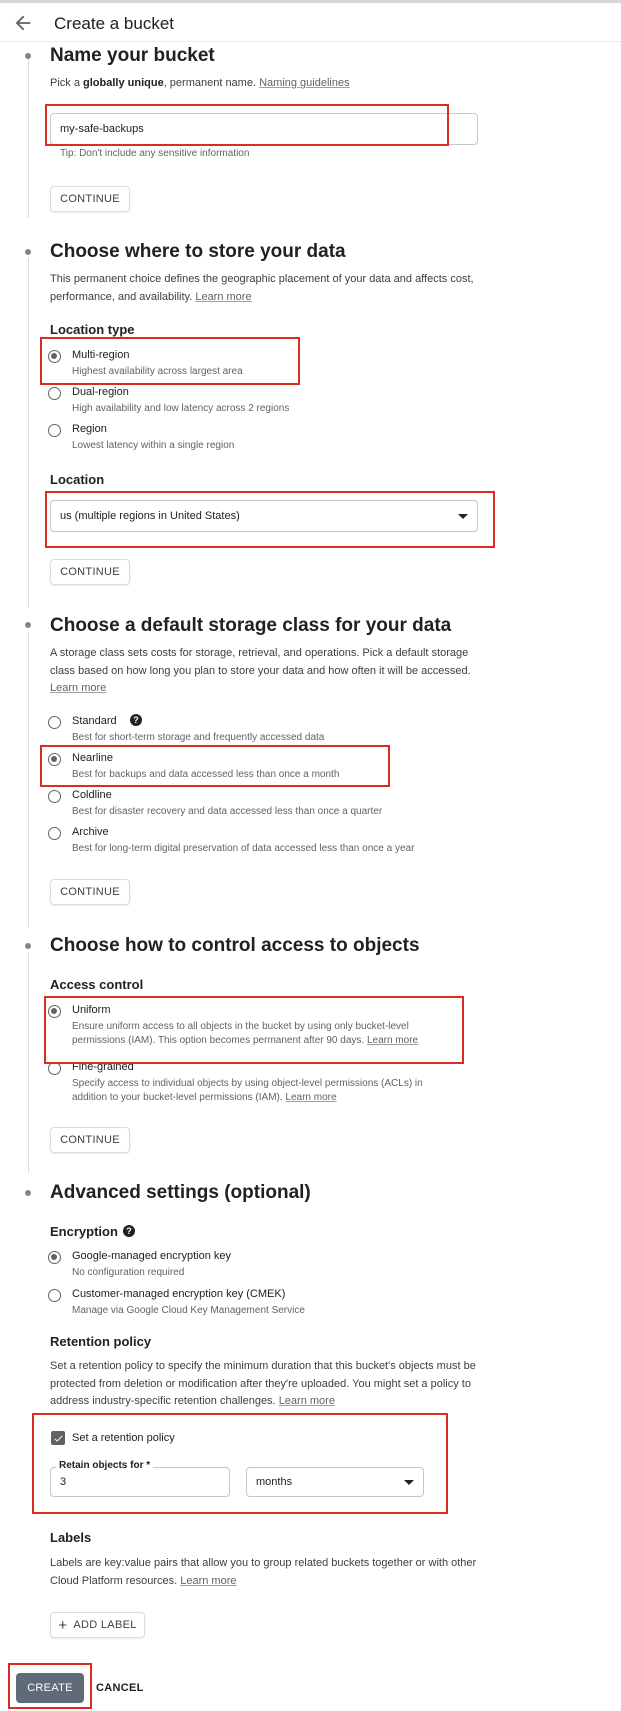 This screenshot has height=1711, width=621. I want to click on radio-standard, so click(54, 722).